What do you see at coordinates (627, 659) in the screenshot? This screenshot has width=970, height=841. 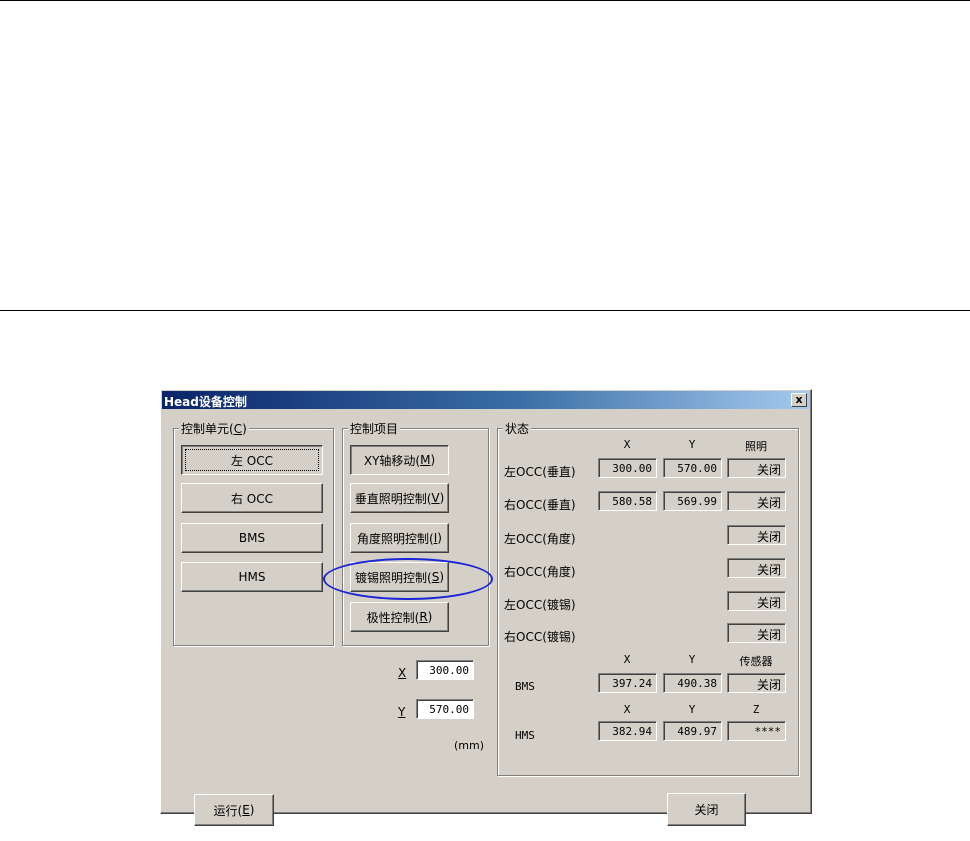 I see `bms-header-x: X` at bounding box center [627, 659].